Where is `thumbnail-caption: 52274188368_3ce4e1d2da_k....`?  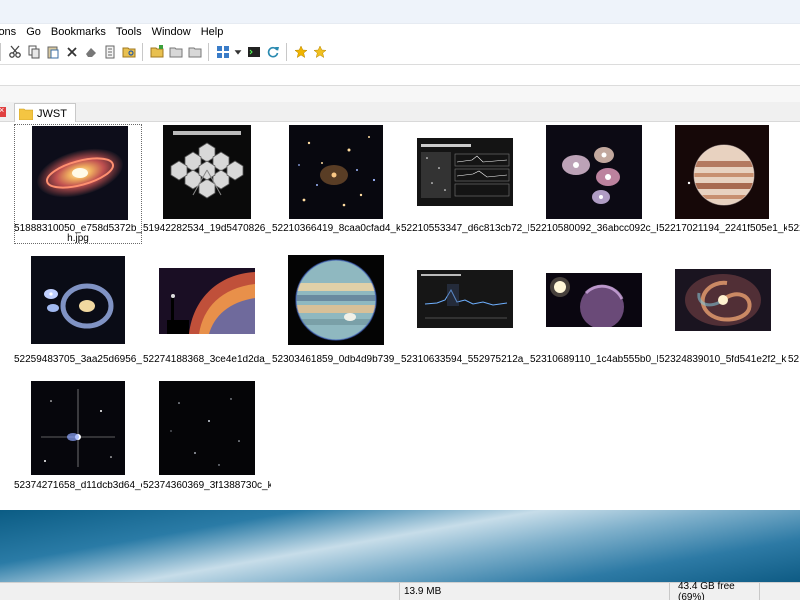
thumbnail-caption: 52274188368_3ce4e1d2da_k.... is located at coordinates (207, 360).